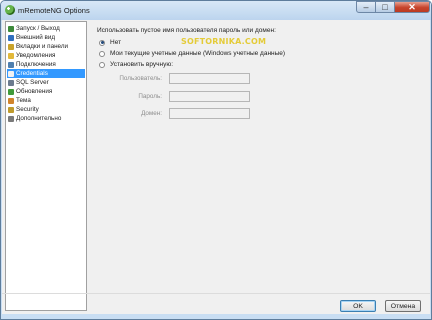  I want to click on sidebar-item-notifications: Уведомления, so click(46, 55).